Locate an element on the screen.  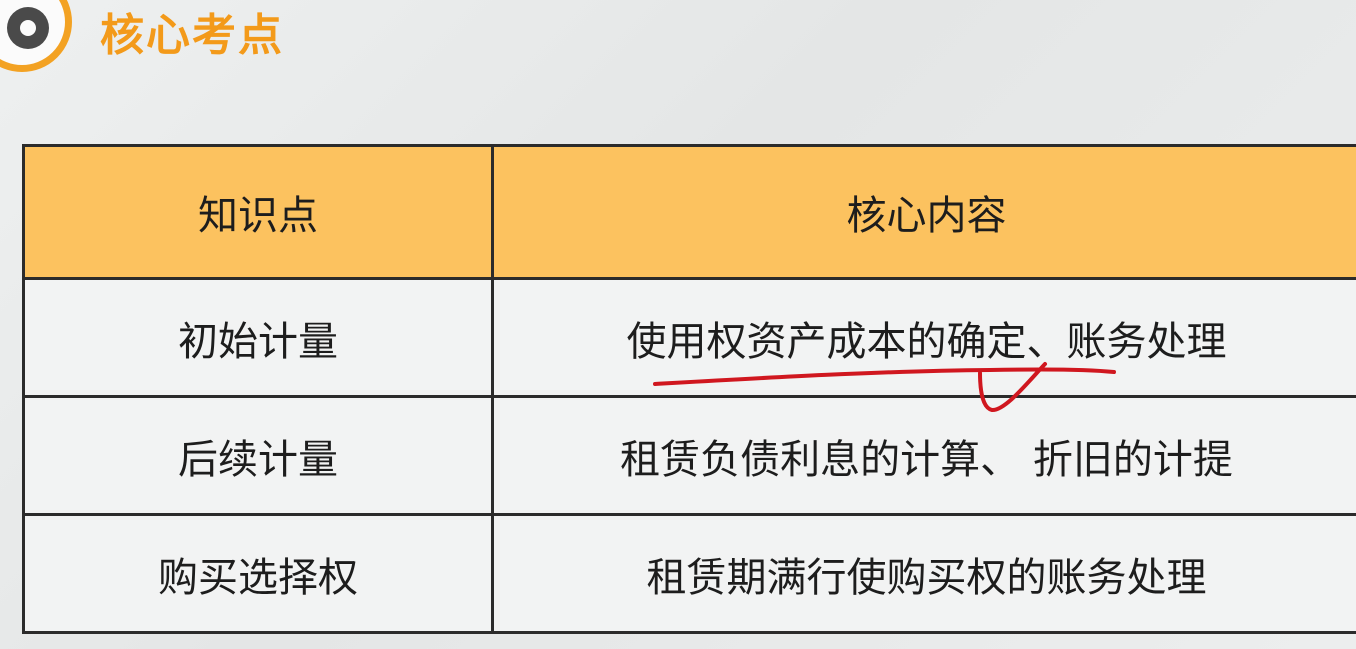
column-header-topic: 知识点 is located at coordinates (258, 212).